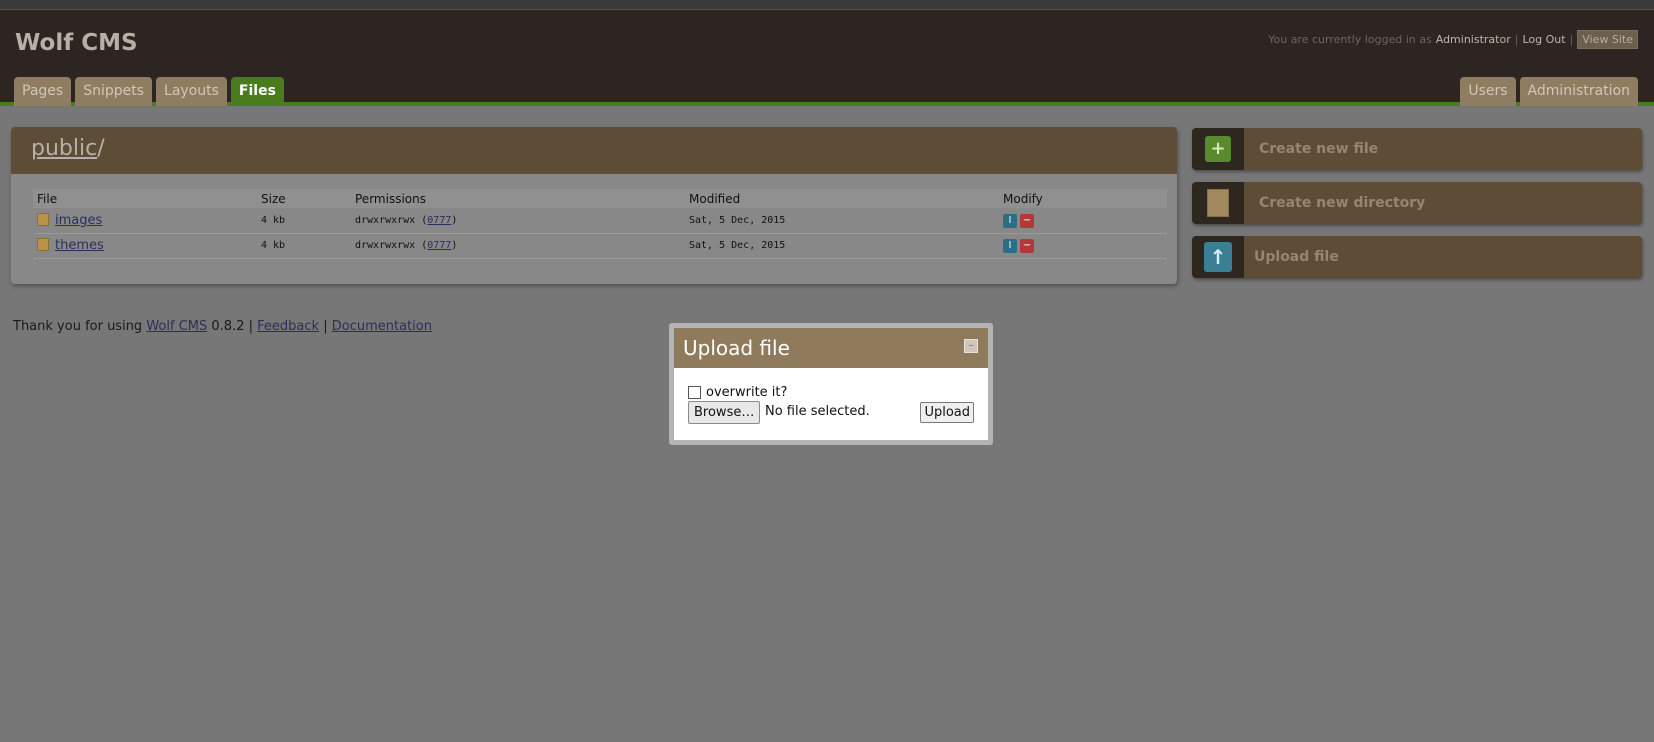 The width and height of the screenshot is (1654, 742). What do you see at coordinates (288, 326) in the screenshot?
I see `feedback-link: Feedback` at bounding box center [288, 326].